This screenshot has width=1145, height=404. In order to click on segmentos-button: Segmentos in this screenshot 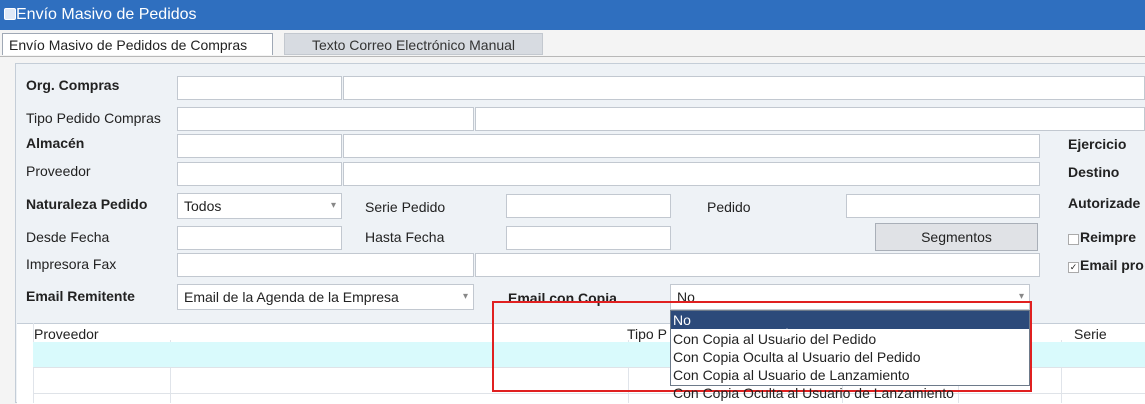, I will do `click(956, 237)`.